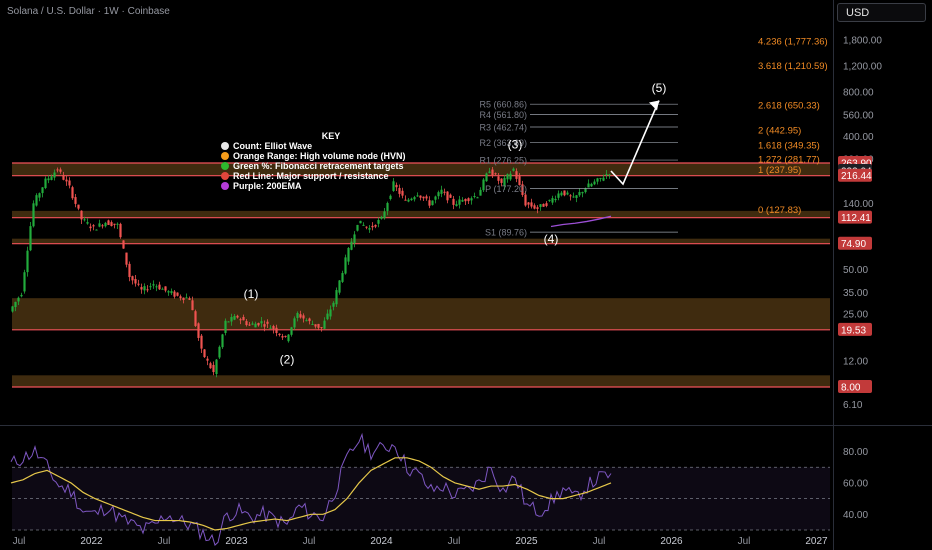 This screenshot has height=550, width=932. What do you see at coordinates (881, 12) in the screenshot?
I see `currency-selector: USD` at bounding box center [881, 12].